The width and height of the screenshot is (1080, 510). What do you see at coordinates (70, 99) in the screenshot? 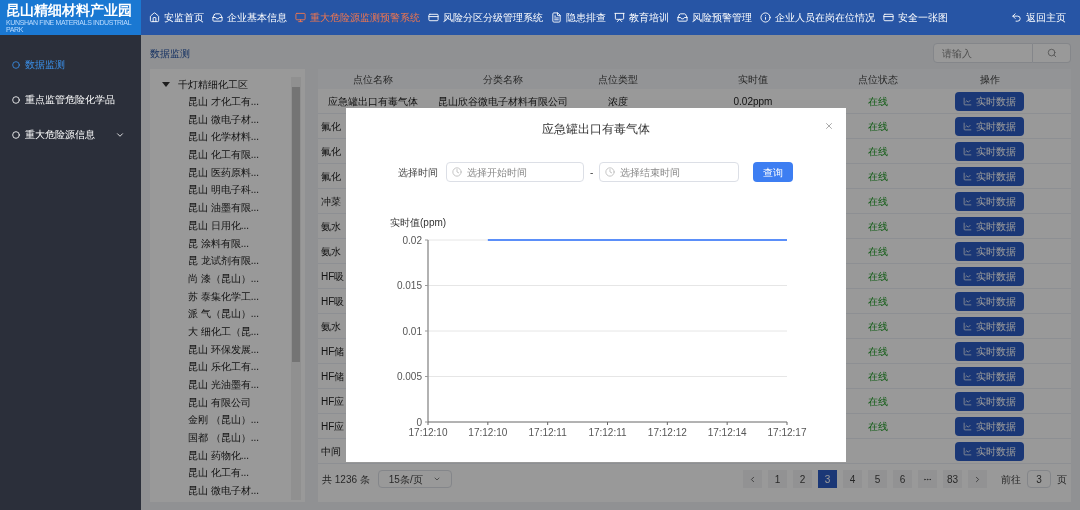
I see `sidebar-item: 重点监管危险化学品` at bounding box center [70, 99].